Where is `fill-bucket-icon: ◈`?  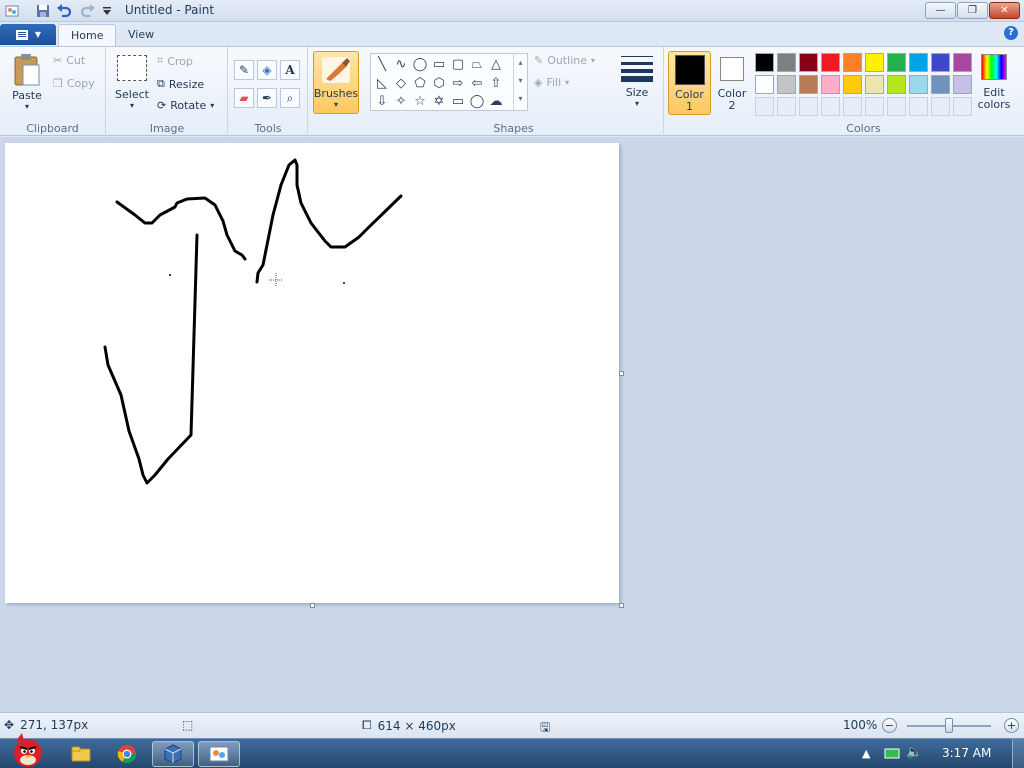
fill-bucket-icon: ◈ is located at coordinates (267, 70).